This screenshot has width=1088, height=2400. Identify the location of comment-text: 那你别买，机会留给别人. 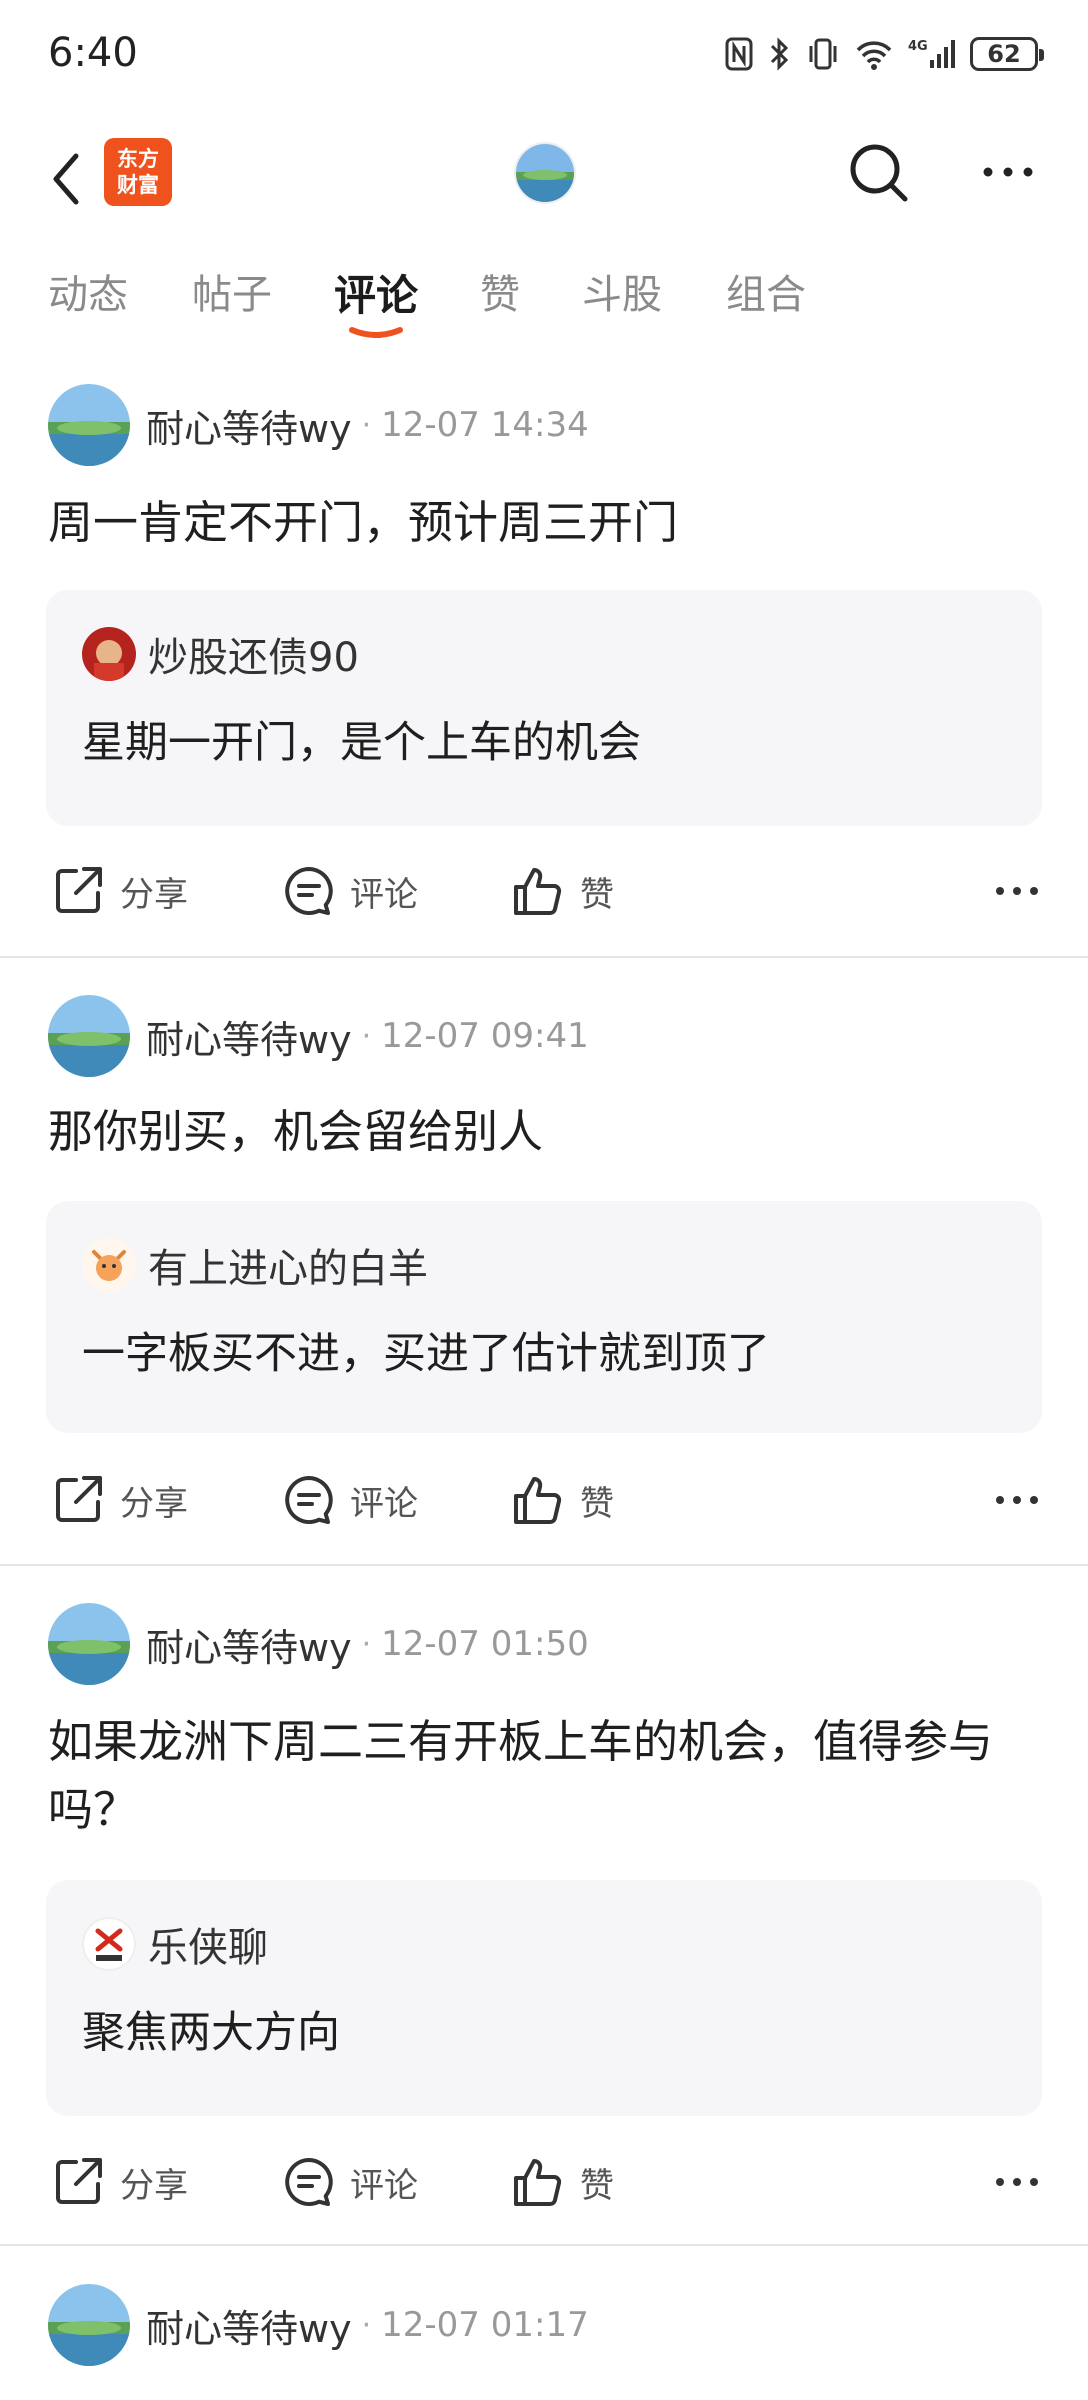
(543, 1132).